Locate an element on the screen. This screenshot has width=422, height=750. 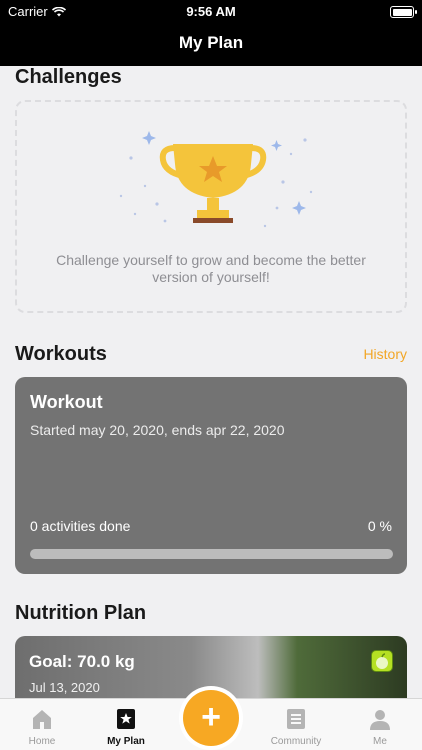
workouts-title: Workouts is located at coordinates (61, 354).